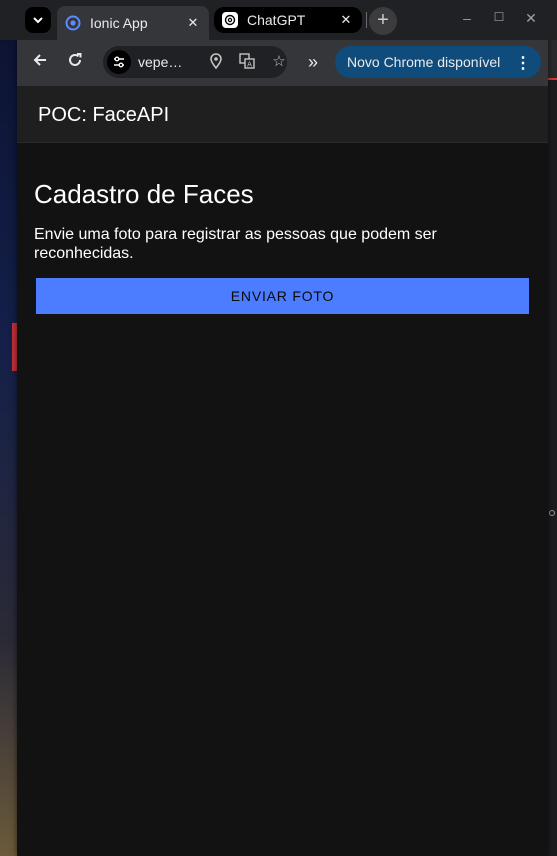 This screenshot has width=557, height=856. I want to click on background-window, so click(552, 448).